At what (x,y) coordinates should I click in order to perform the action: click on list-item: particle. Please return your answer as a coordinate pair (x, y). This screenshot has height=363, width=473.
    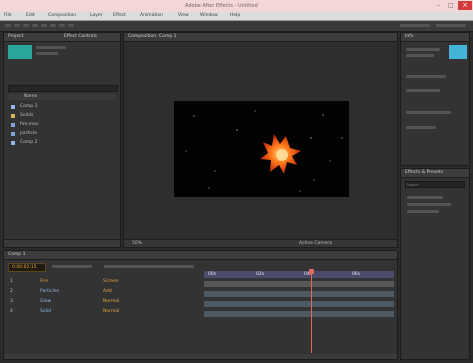
    Looking at the image, I should click on (62, 134).